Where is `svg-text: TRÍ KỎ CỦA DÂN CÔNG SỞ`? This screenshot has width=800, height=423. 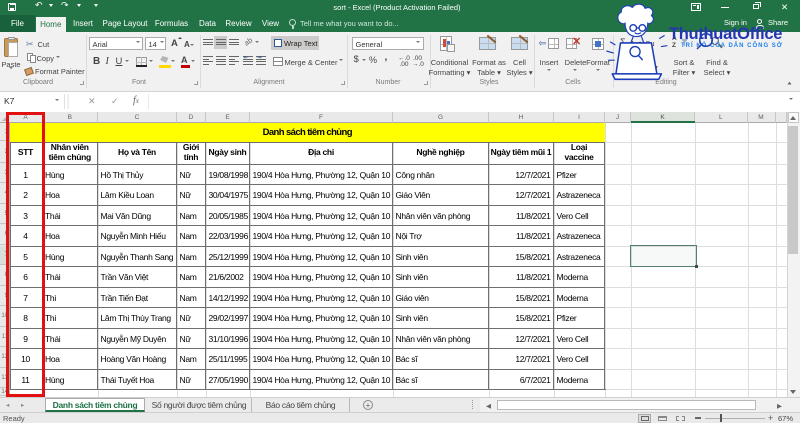
svg-text: TRÍ KỎ CỦA DÂN CÔNG SỞ is located at coordinates (732, 45).